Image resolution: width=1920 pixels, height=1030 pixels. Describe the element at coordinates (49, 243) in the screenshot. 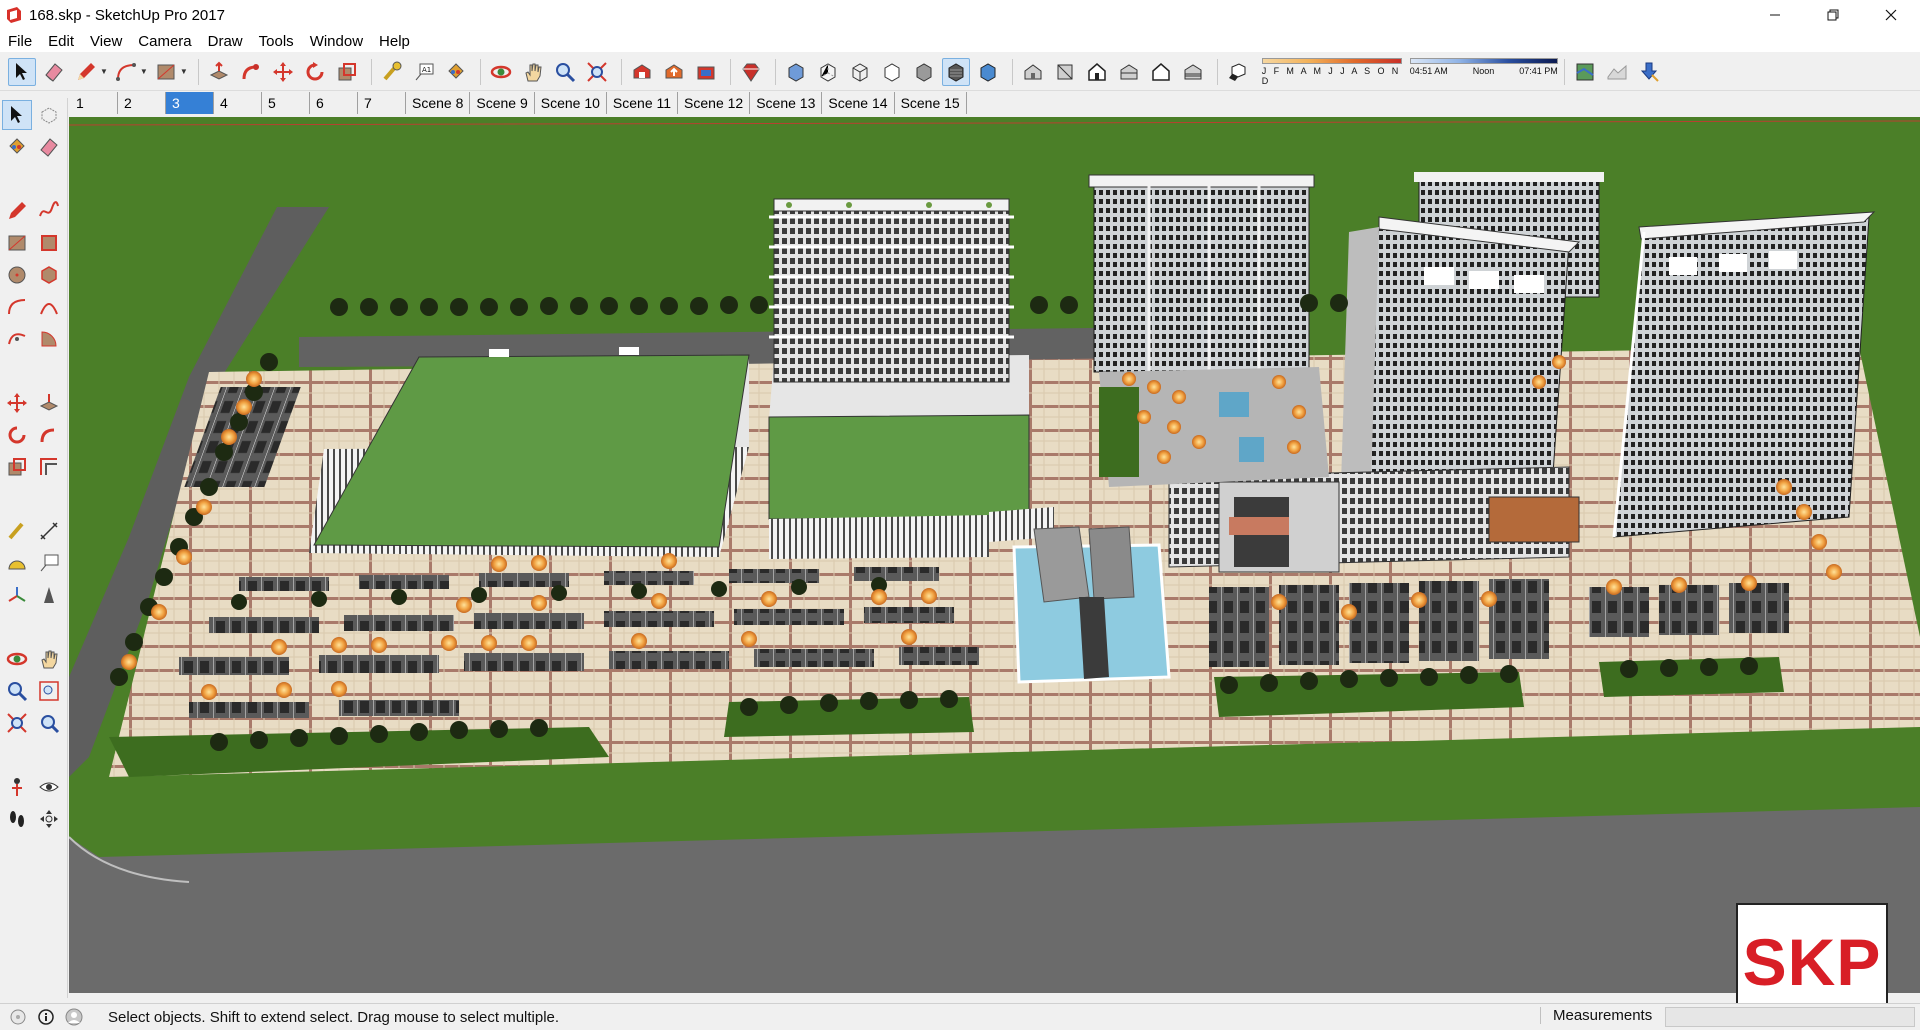

I see `rotated-rectangle-button` at that location.